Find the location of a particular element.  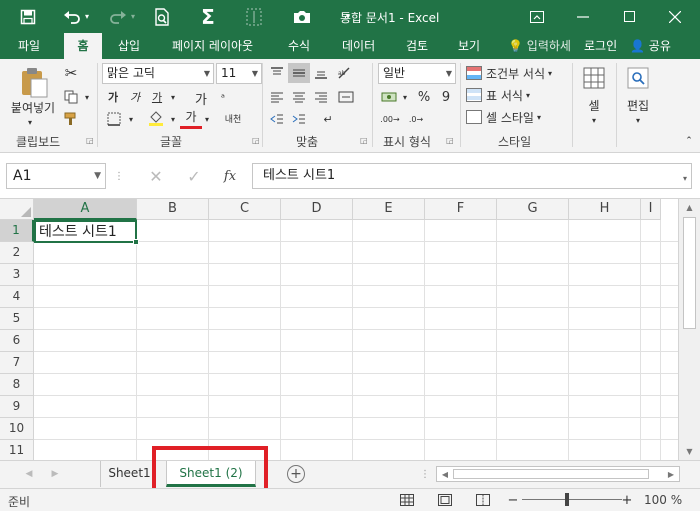

paste-dropdown-icon: ▾ is located at coordinates (30, 122).